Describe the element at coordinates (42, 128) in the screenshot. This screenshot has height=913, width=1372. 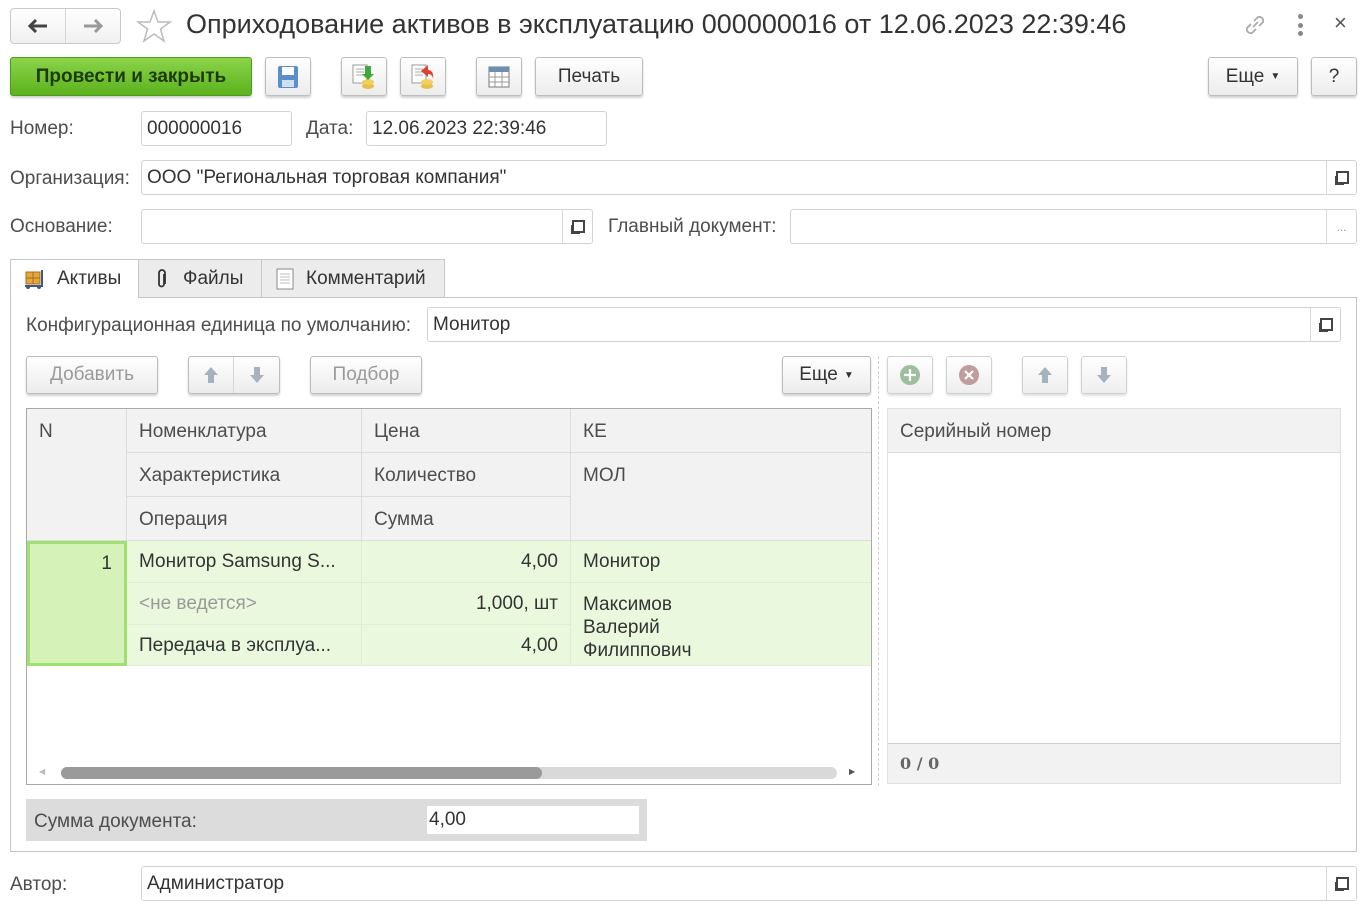
I see `number-label: Номер:` at that location.